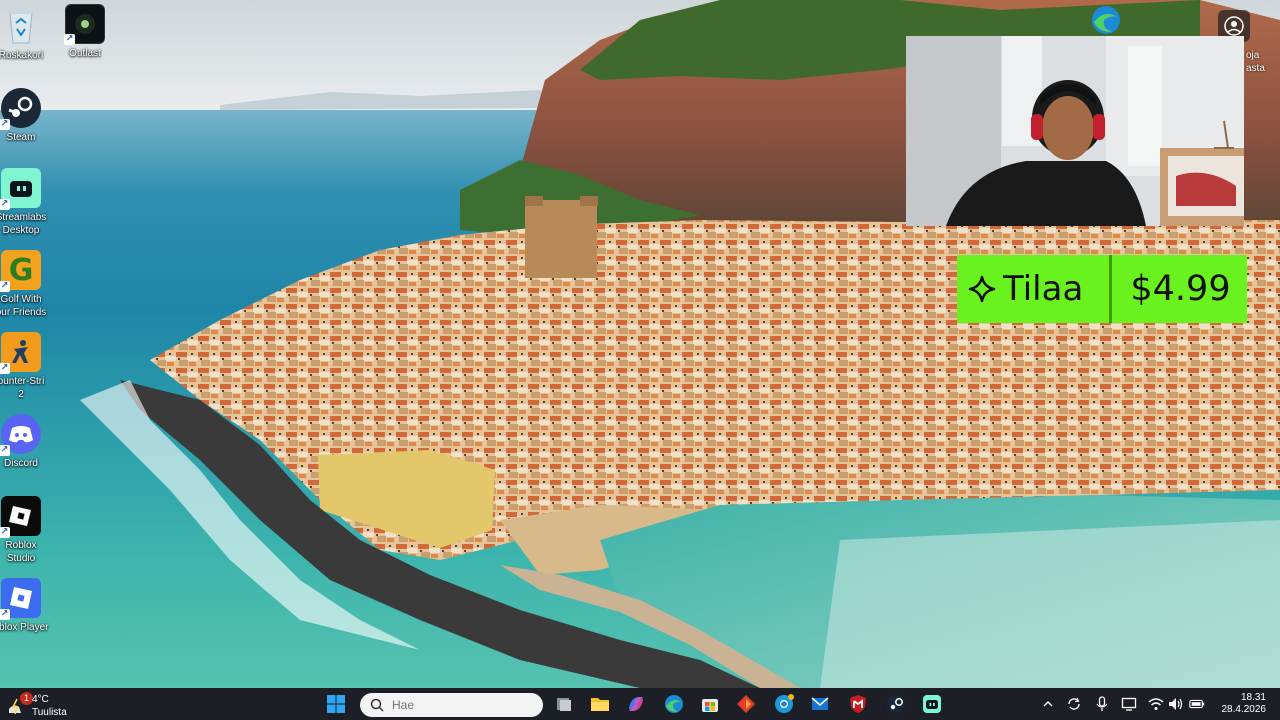 The width and height of the screenshot is (1280, 720). I want to click on wifi-tray, so click(1156, 704).